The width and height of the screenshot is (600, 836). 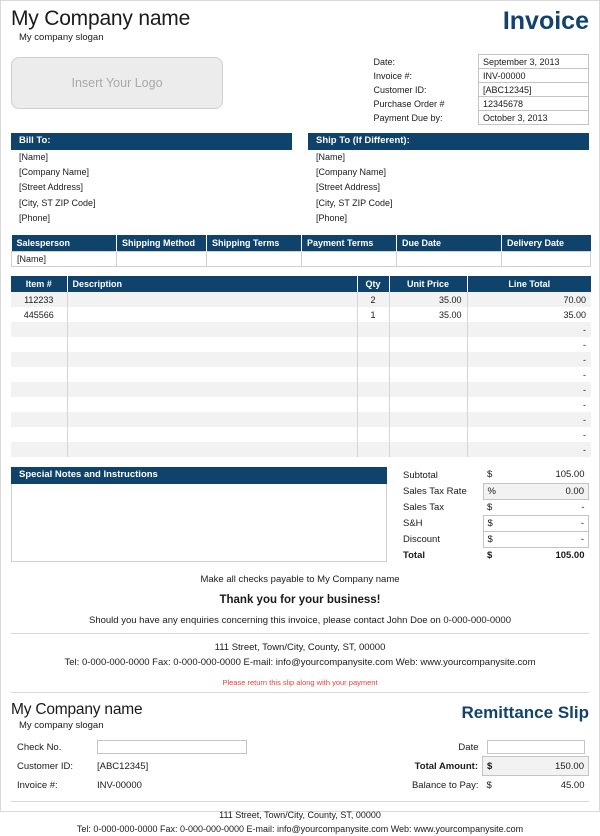 I want to click on special-notes-input, so click(x=199, y=523).